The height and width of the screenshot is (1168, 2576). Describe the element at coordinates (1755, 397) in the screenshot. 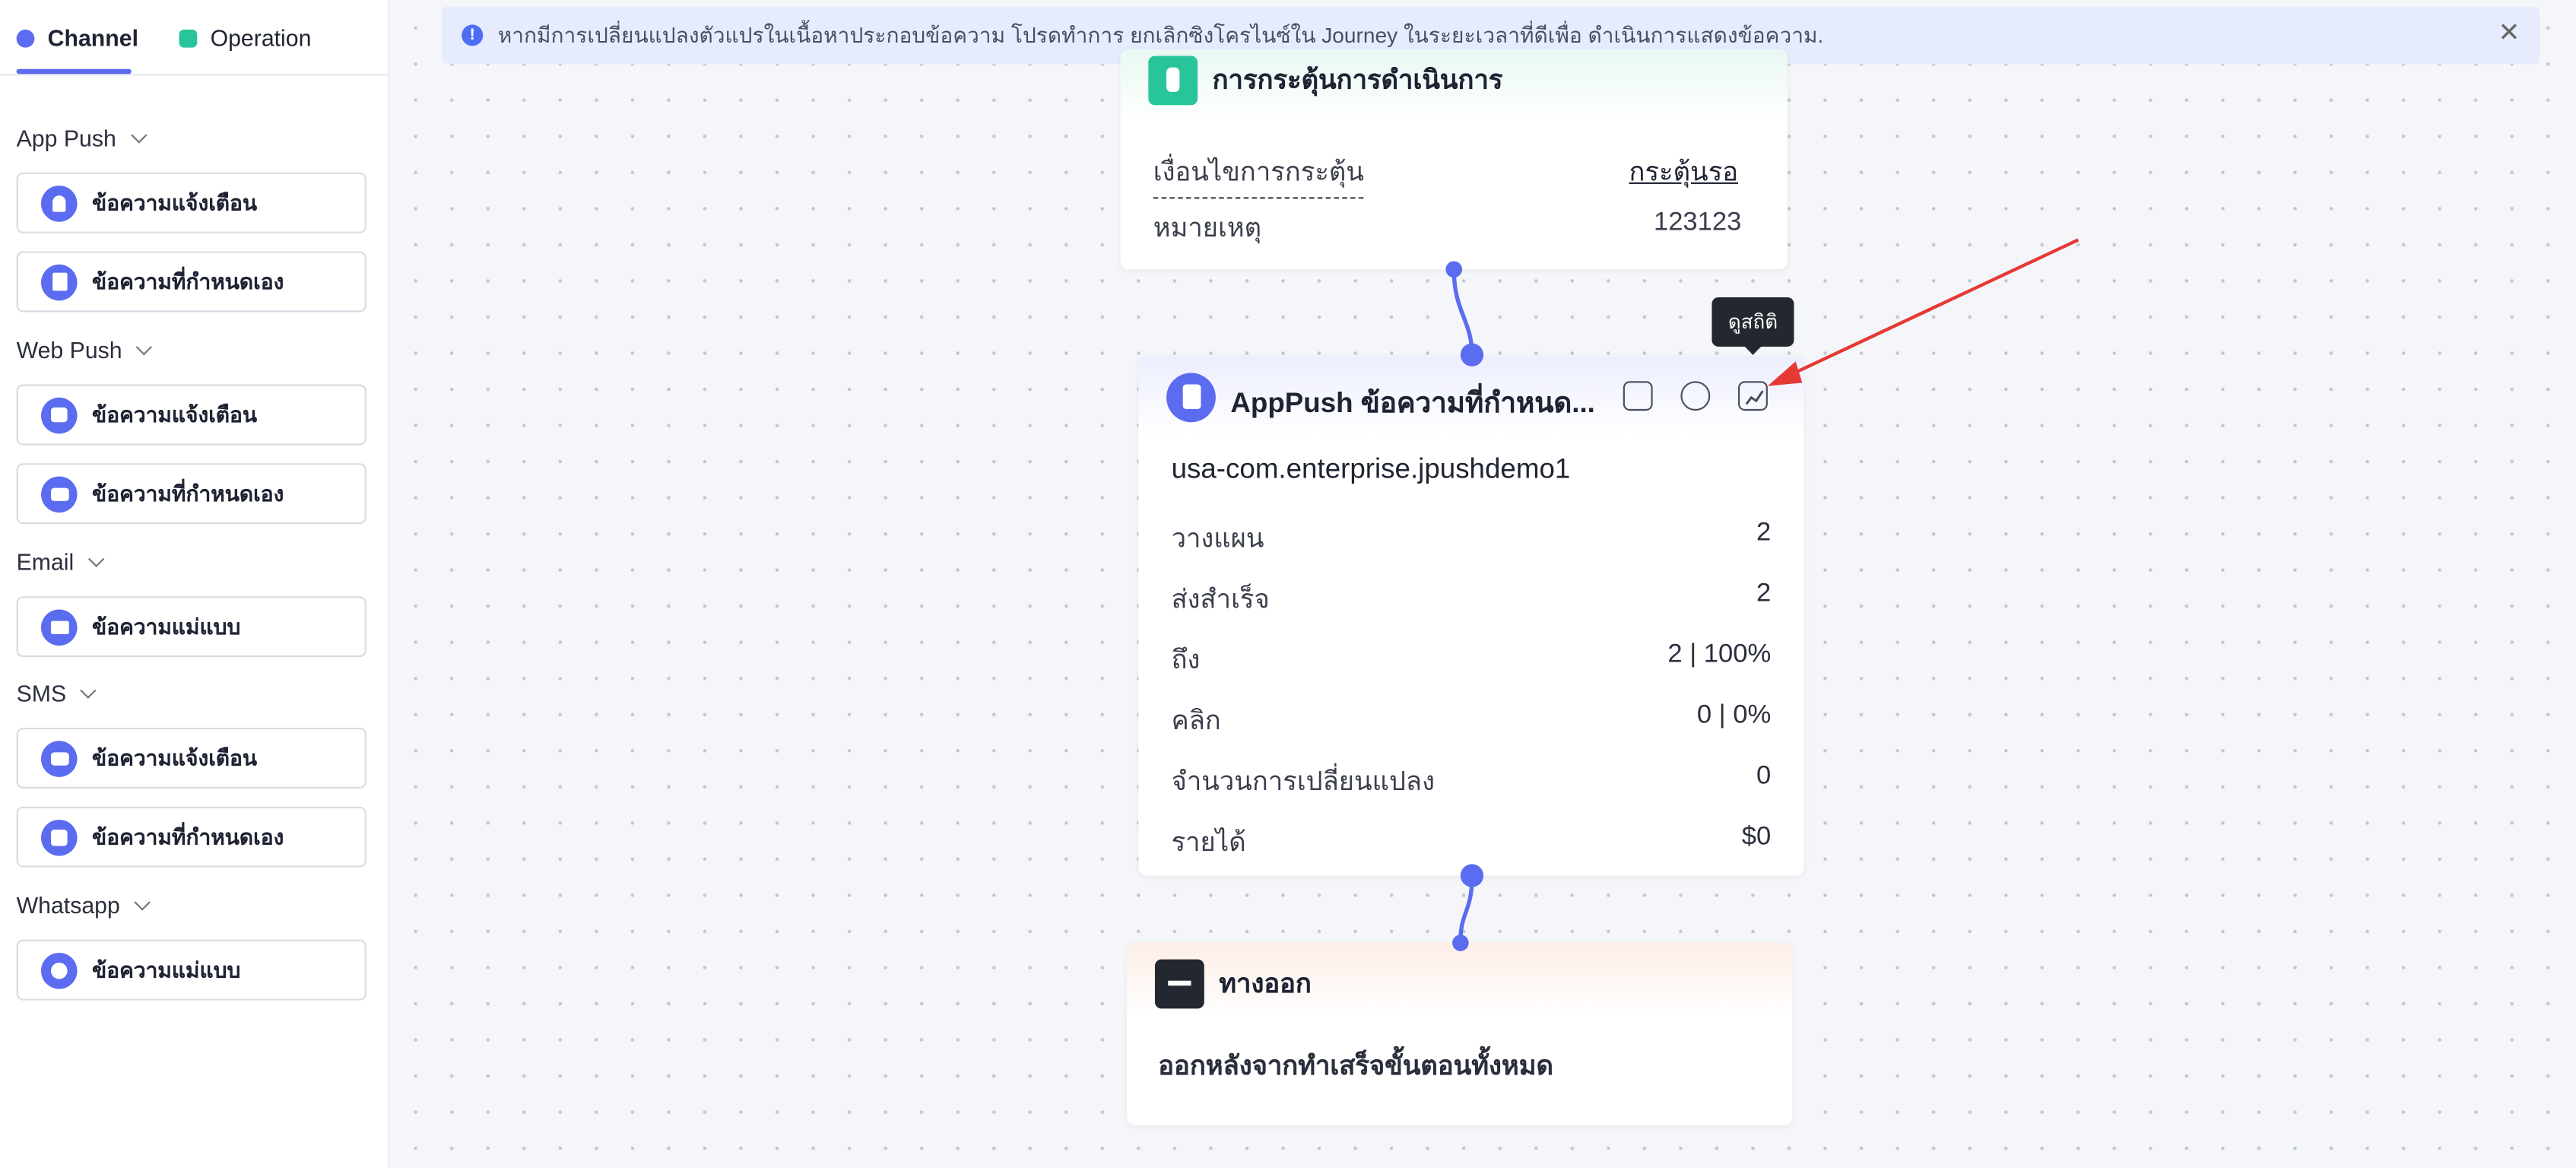

I see `trend-icon` at that location.